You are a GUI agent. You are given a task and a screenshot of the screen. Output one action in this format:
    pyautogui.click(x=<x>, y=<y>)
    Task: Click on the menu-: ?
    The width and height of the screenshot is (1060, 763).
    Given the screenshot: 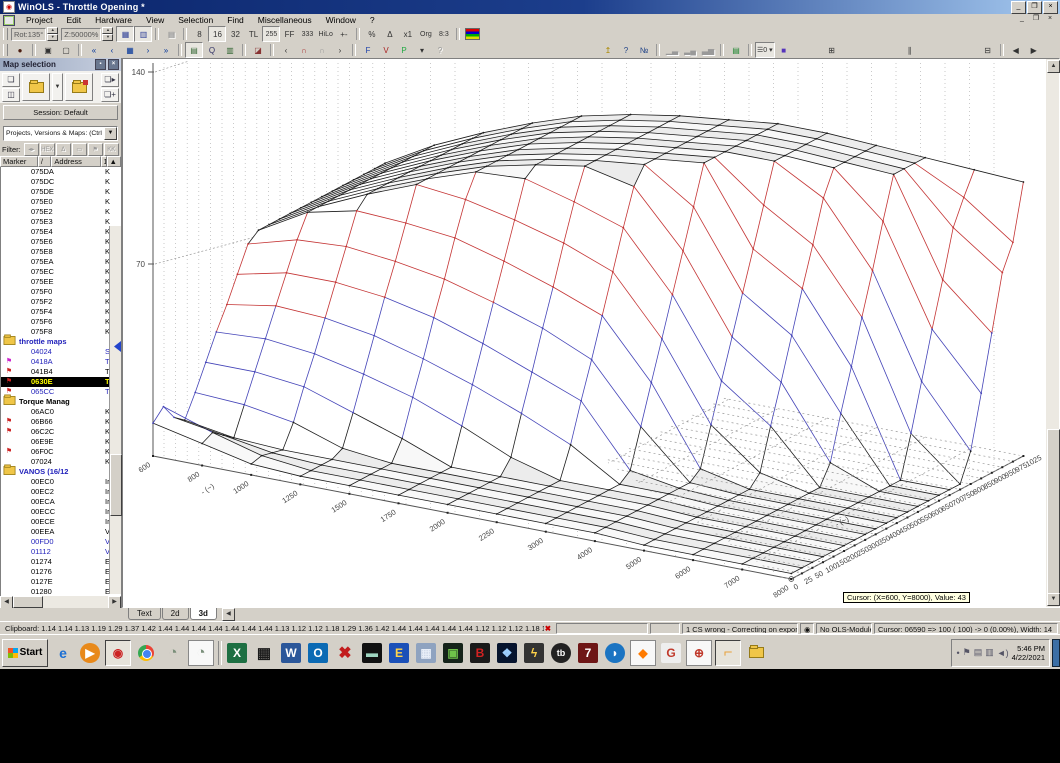 What is the action you would take?
    pyautogui.click(x=372, y=20)
    